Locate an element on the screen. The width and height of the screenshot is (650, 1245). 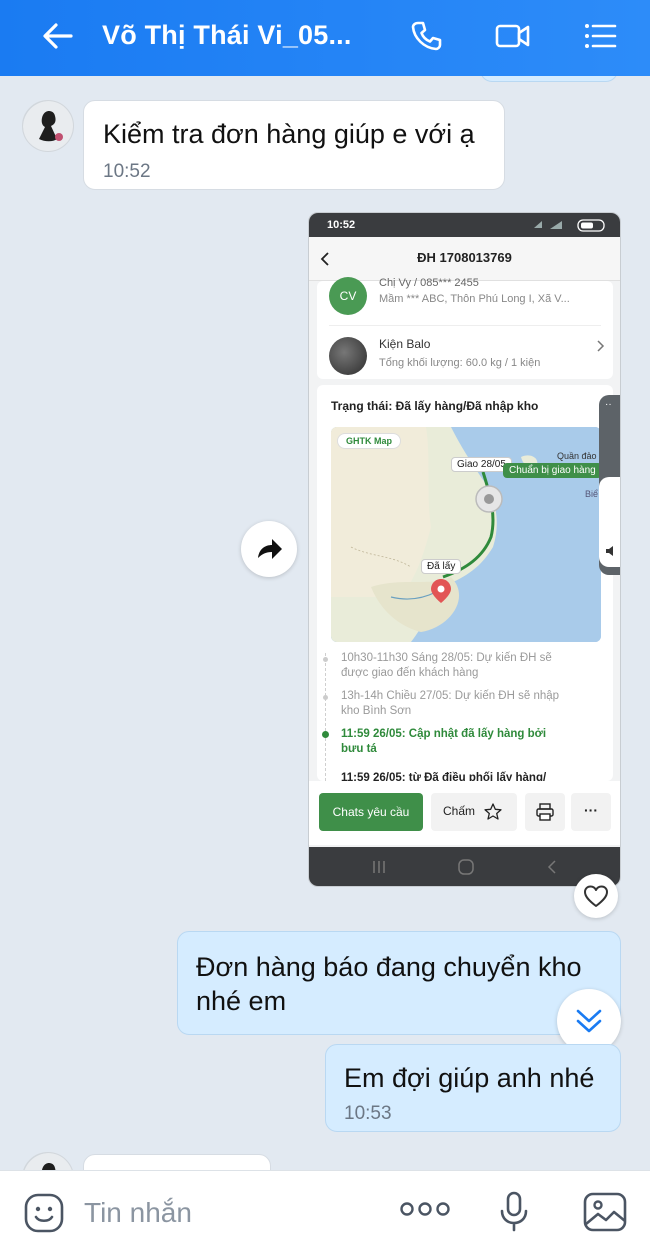
status-icons is located at coordinates (569, 225).